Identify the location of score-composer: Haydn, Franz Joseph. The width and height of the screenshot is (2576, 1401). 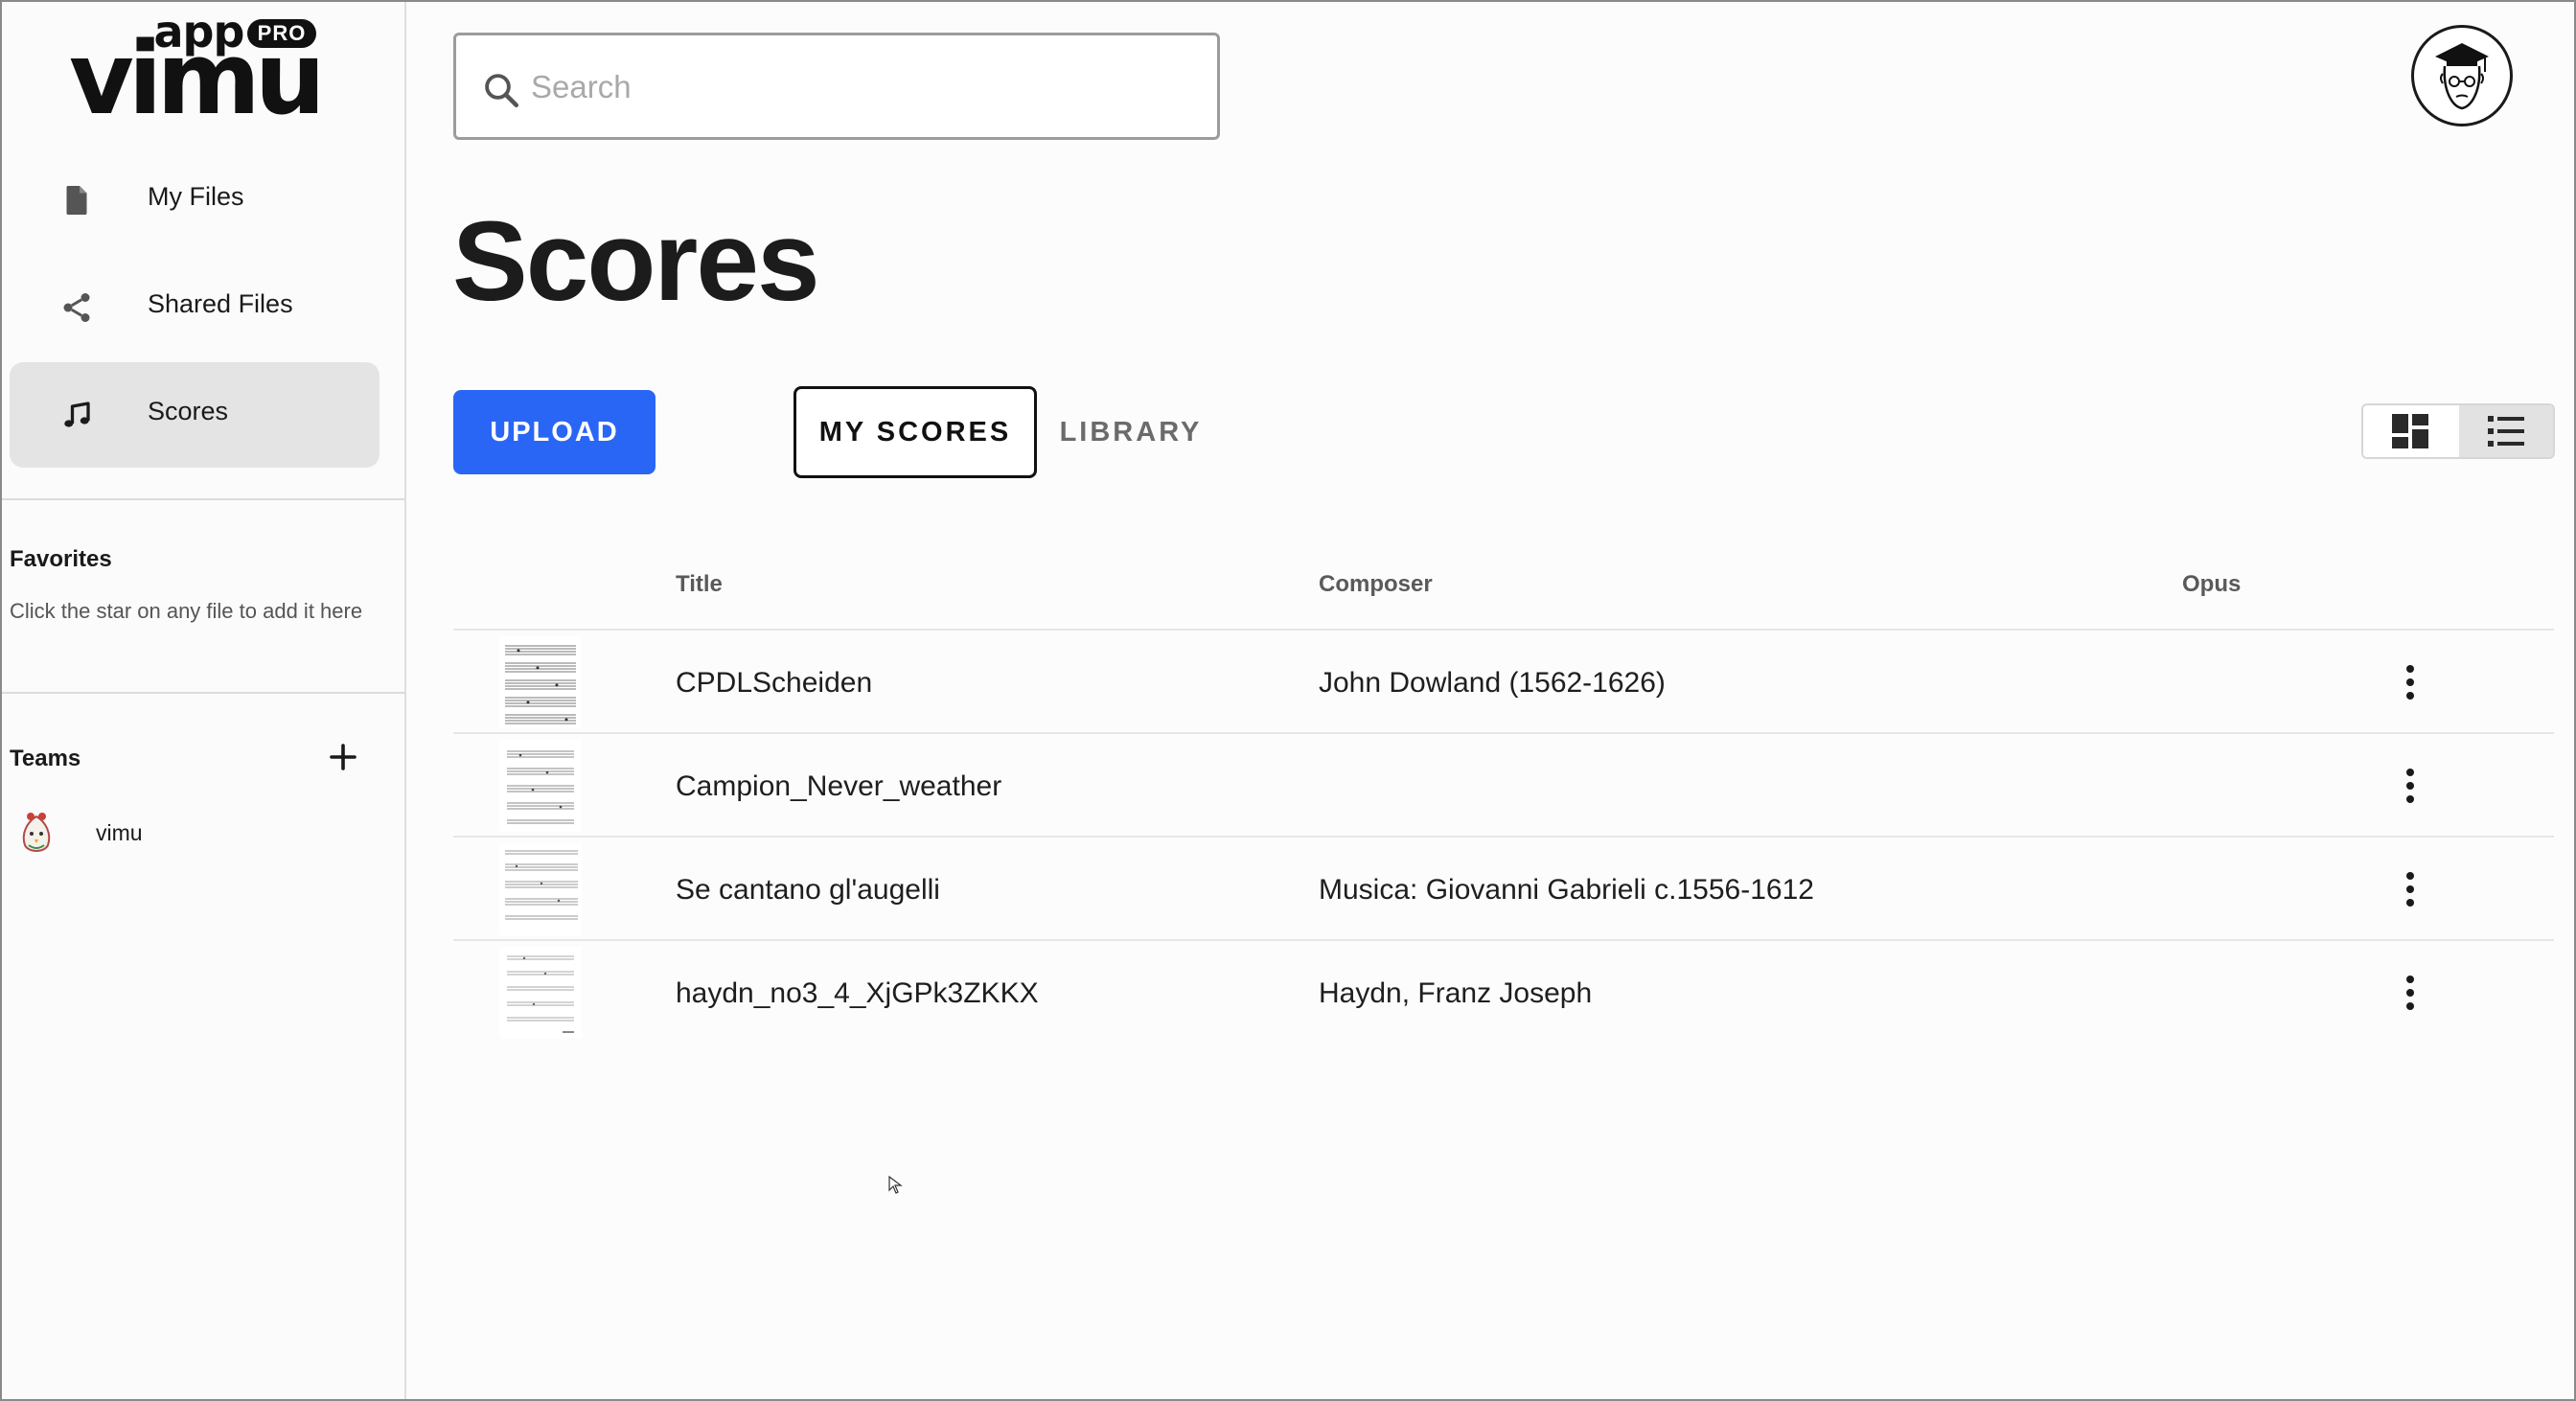
(1456, 993).